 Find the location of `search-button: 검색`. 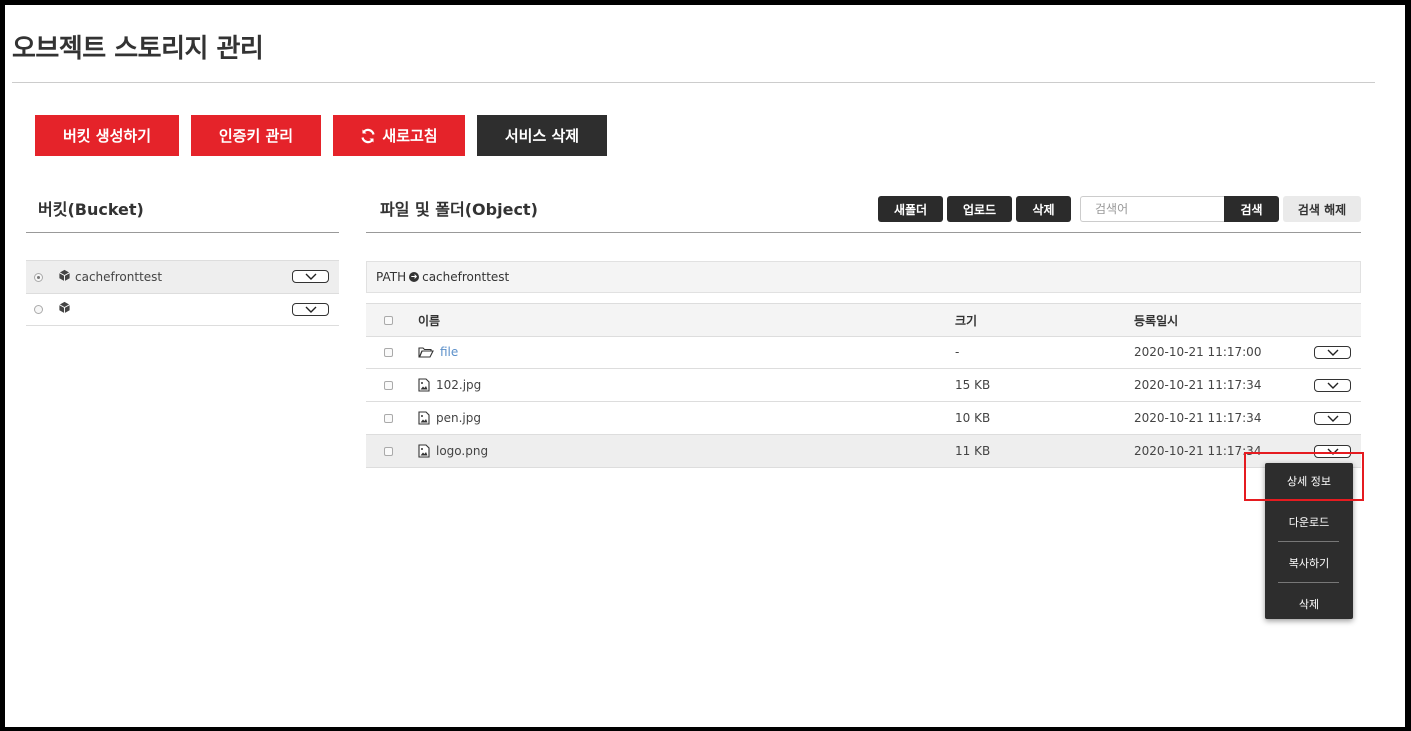

search-button: 검색 is located at coordinates (1251, 209).